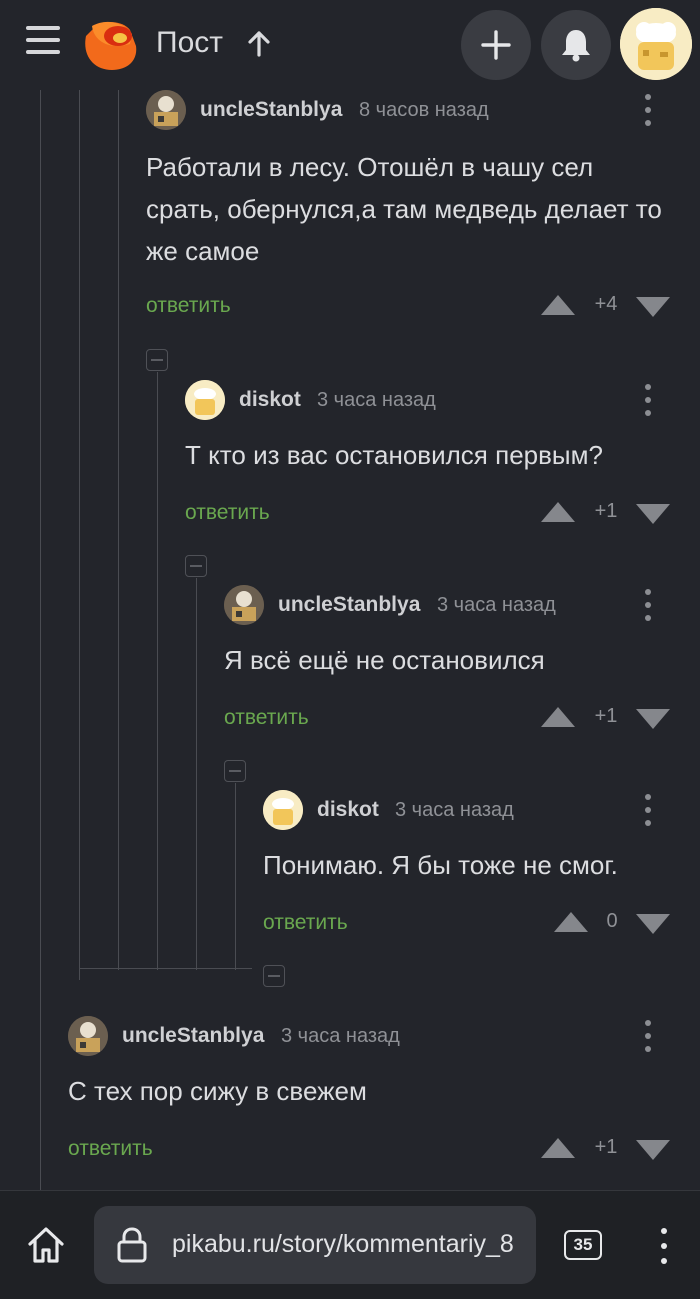  I want to click on comment-rating: +4, so click(606, 304).